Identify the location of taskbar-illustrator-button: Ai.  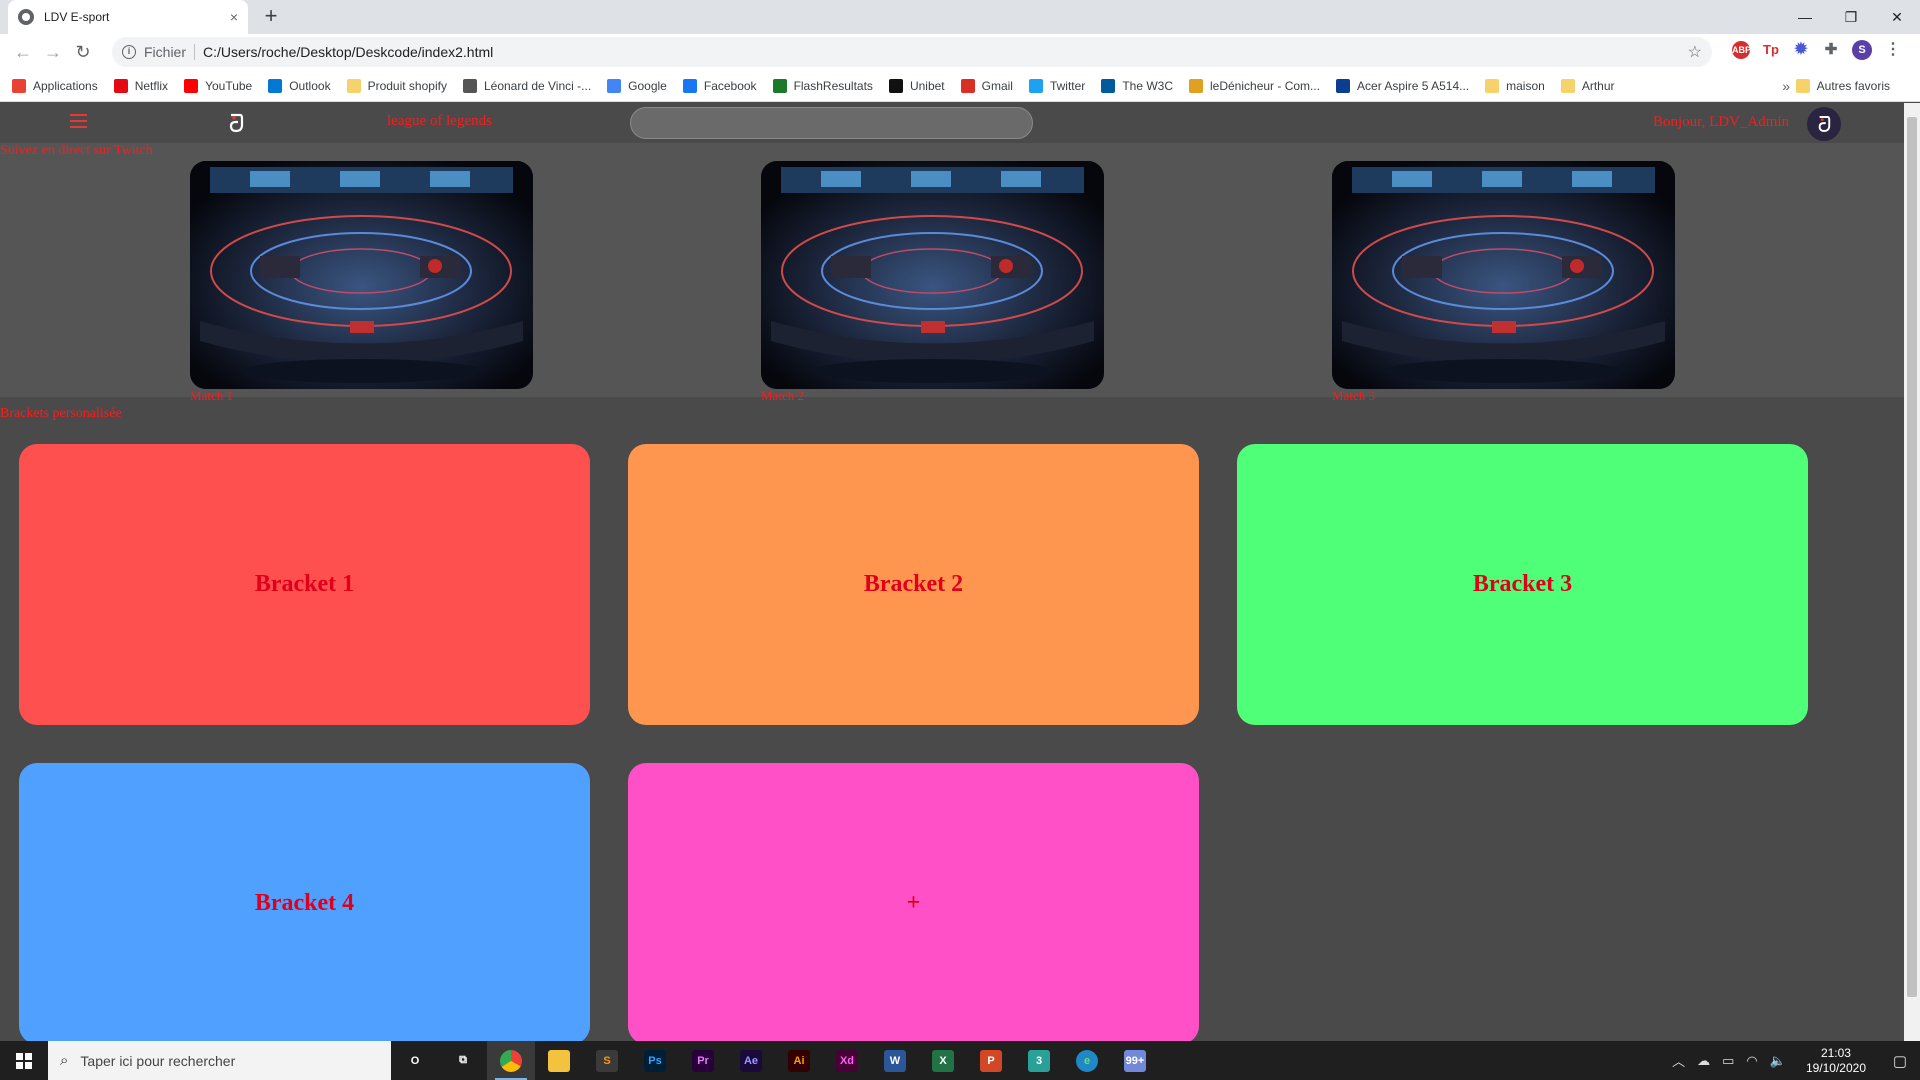
(799, 1060).